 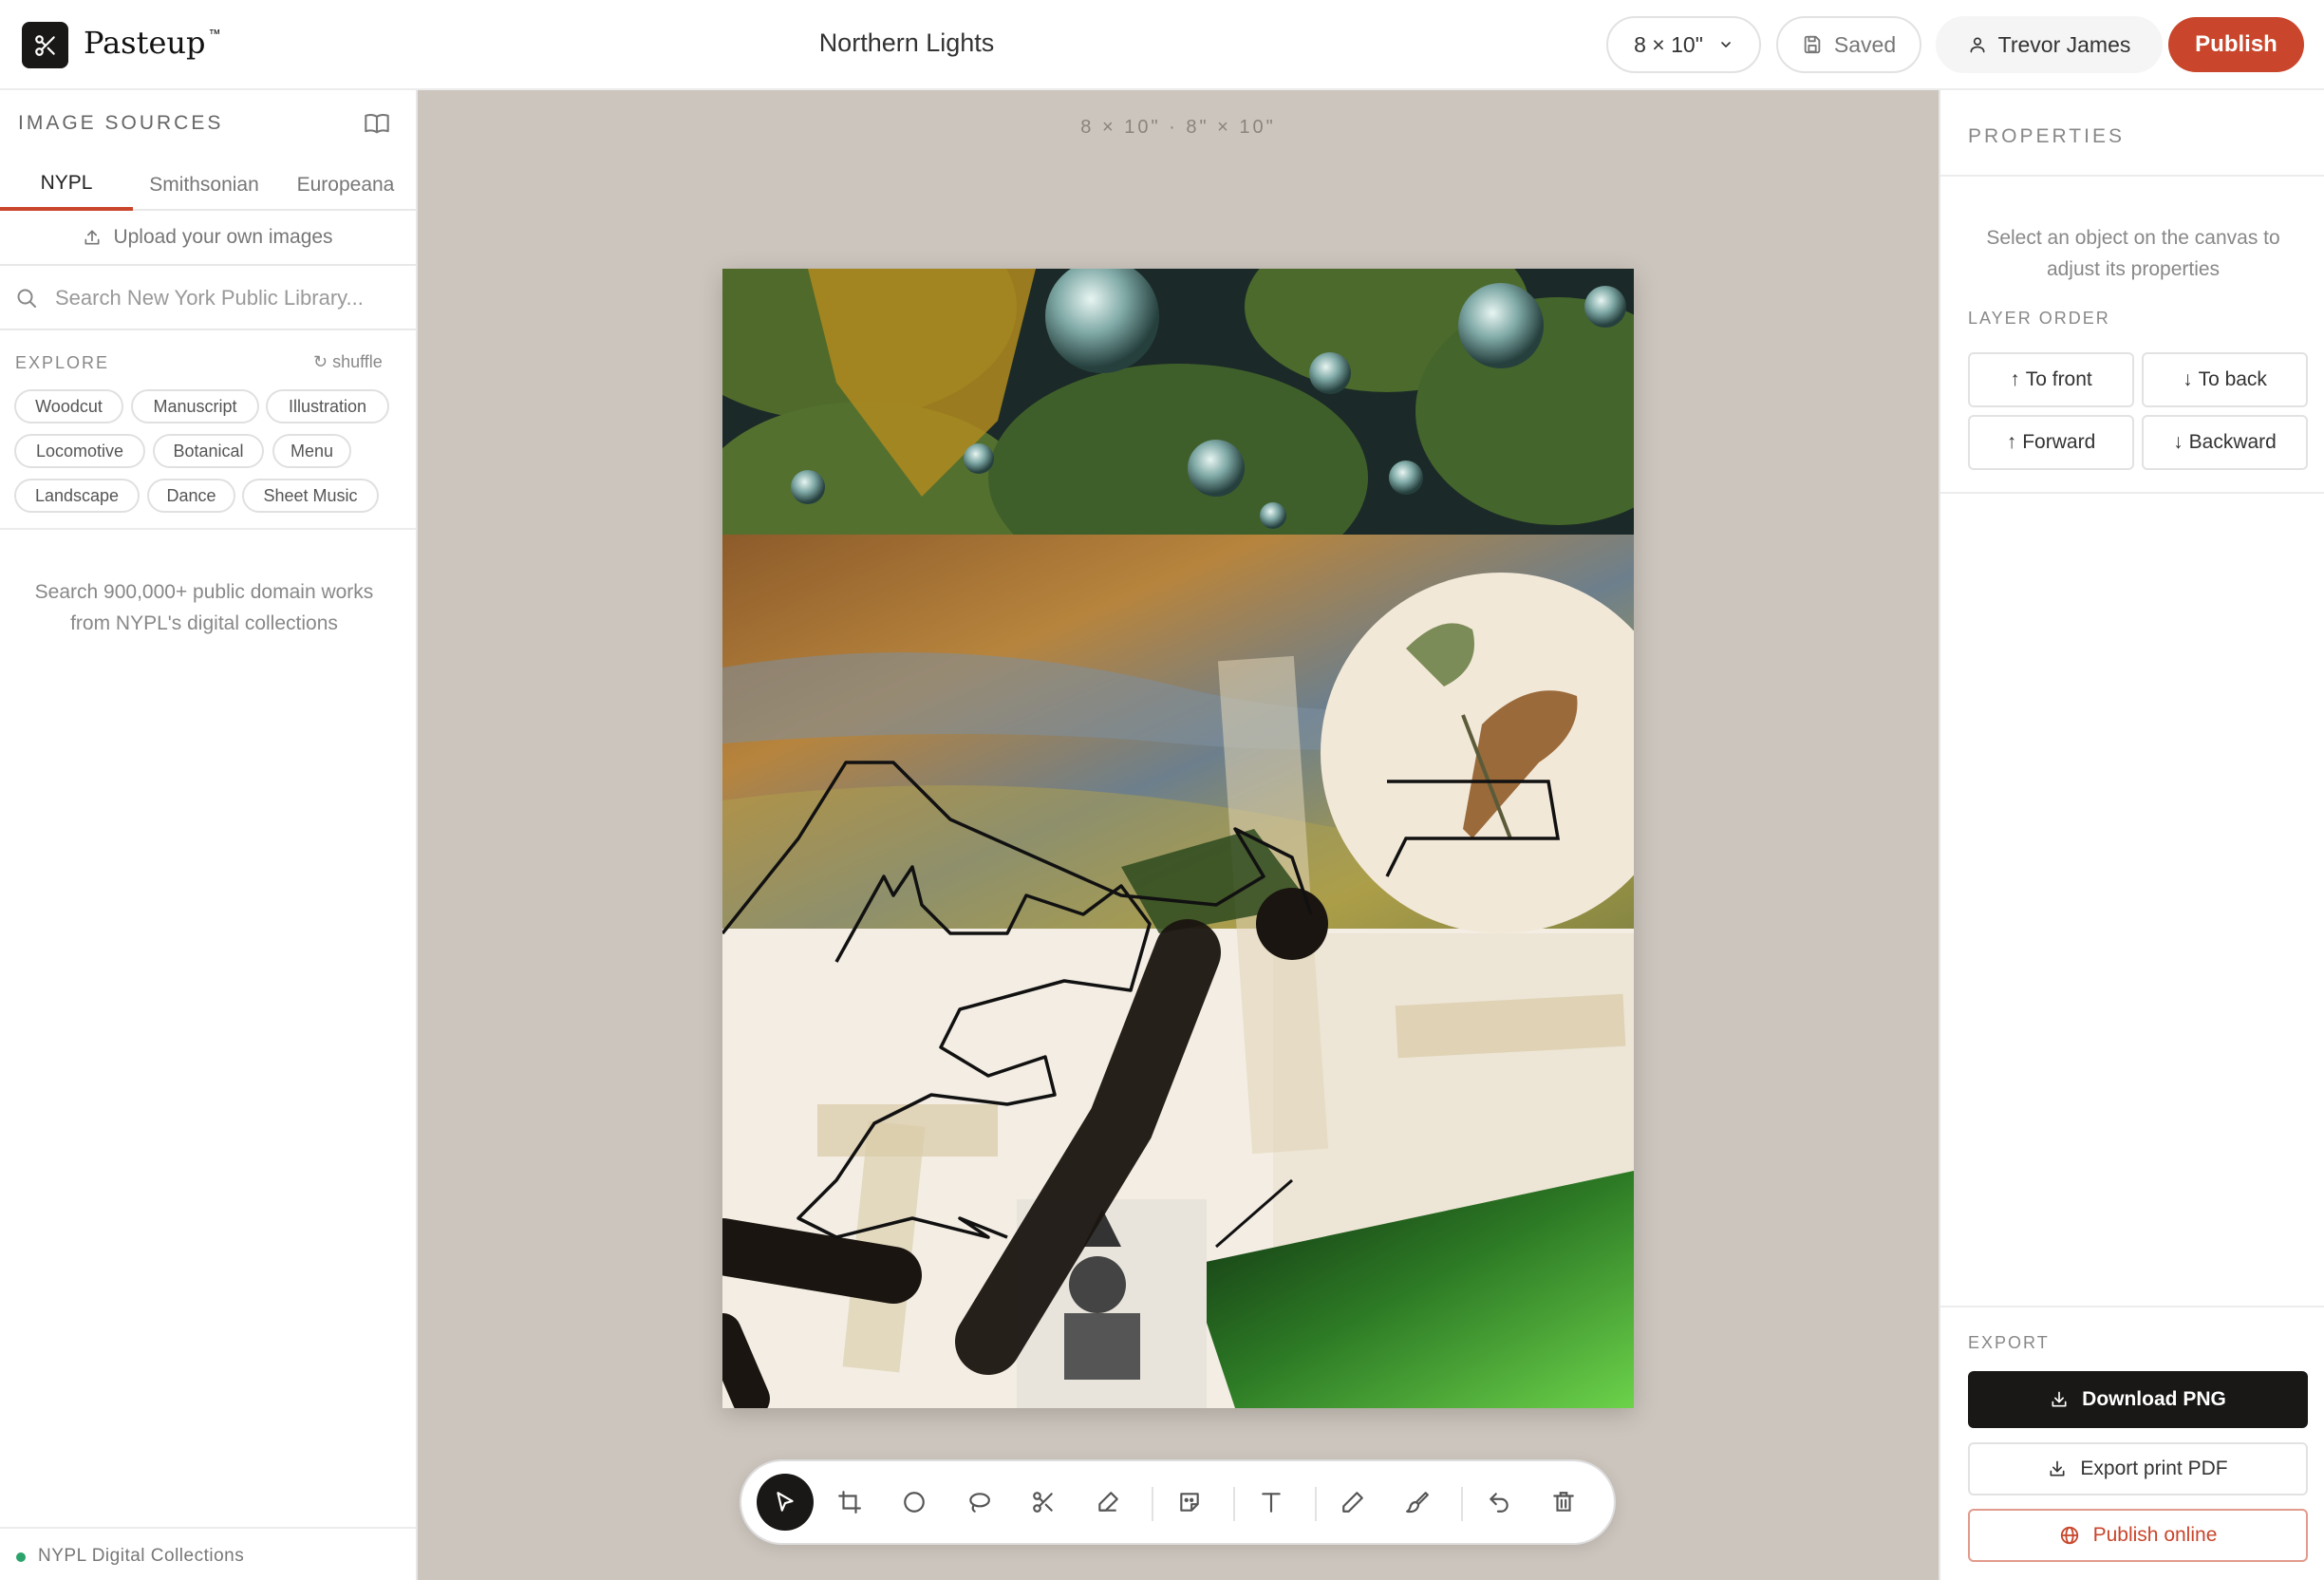 I want to click on chip-illustration: Illustration, so click(x=327, y=406).